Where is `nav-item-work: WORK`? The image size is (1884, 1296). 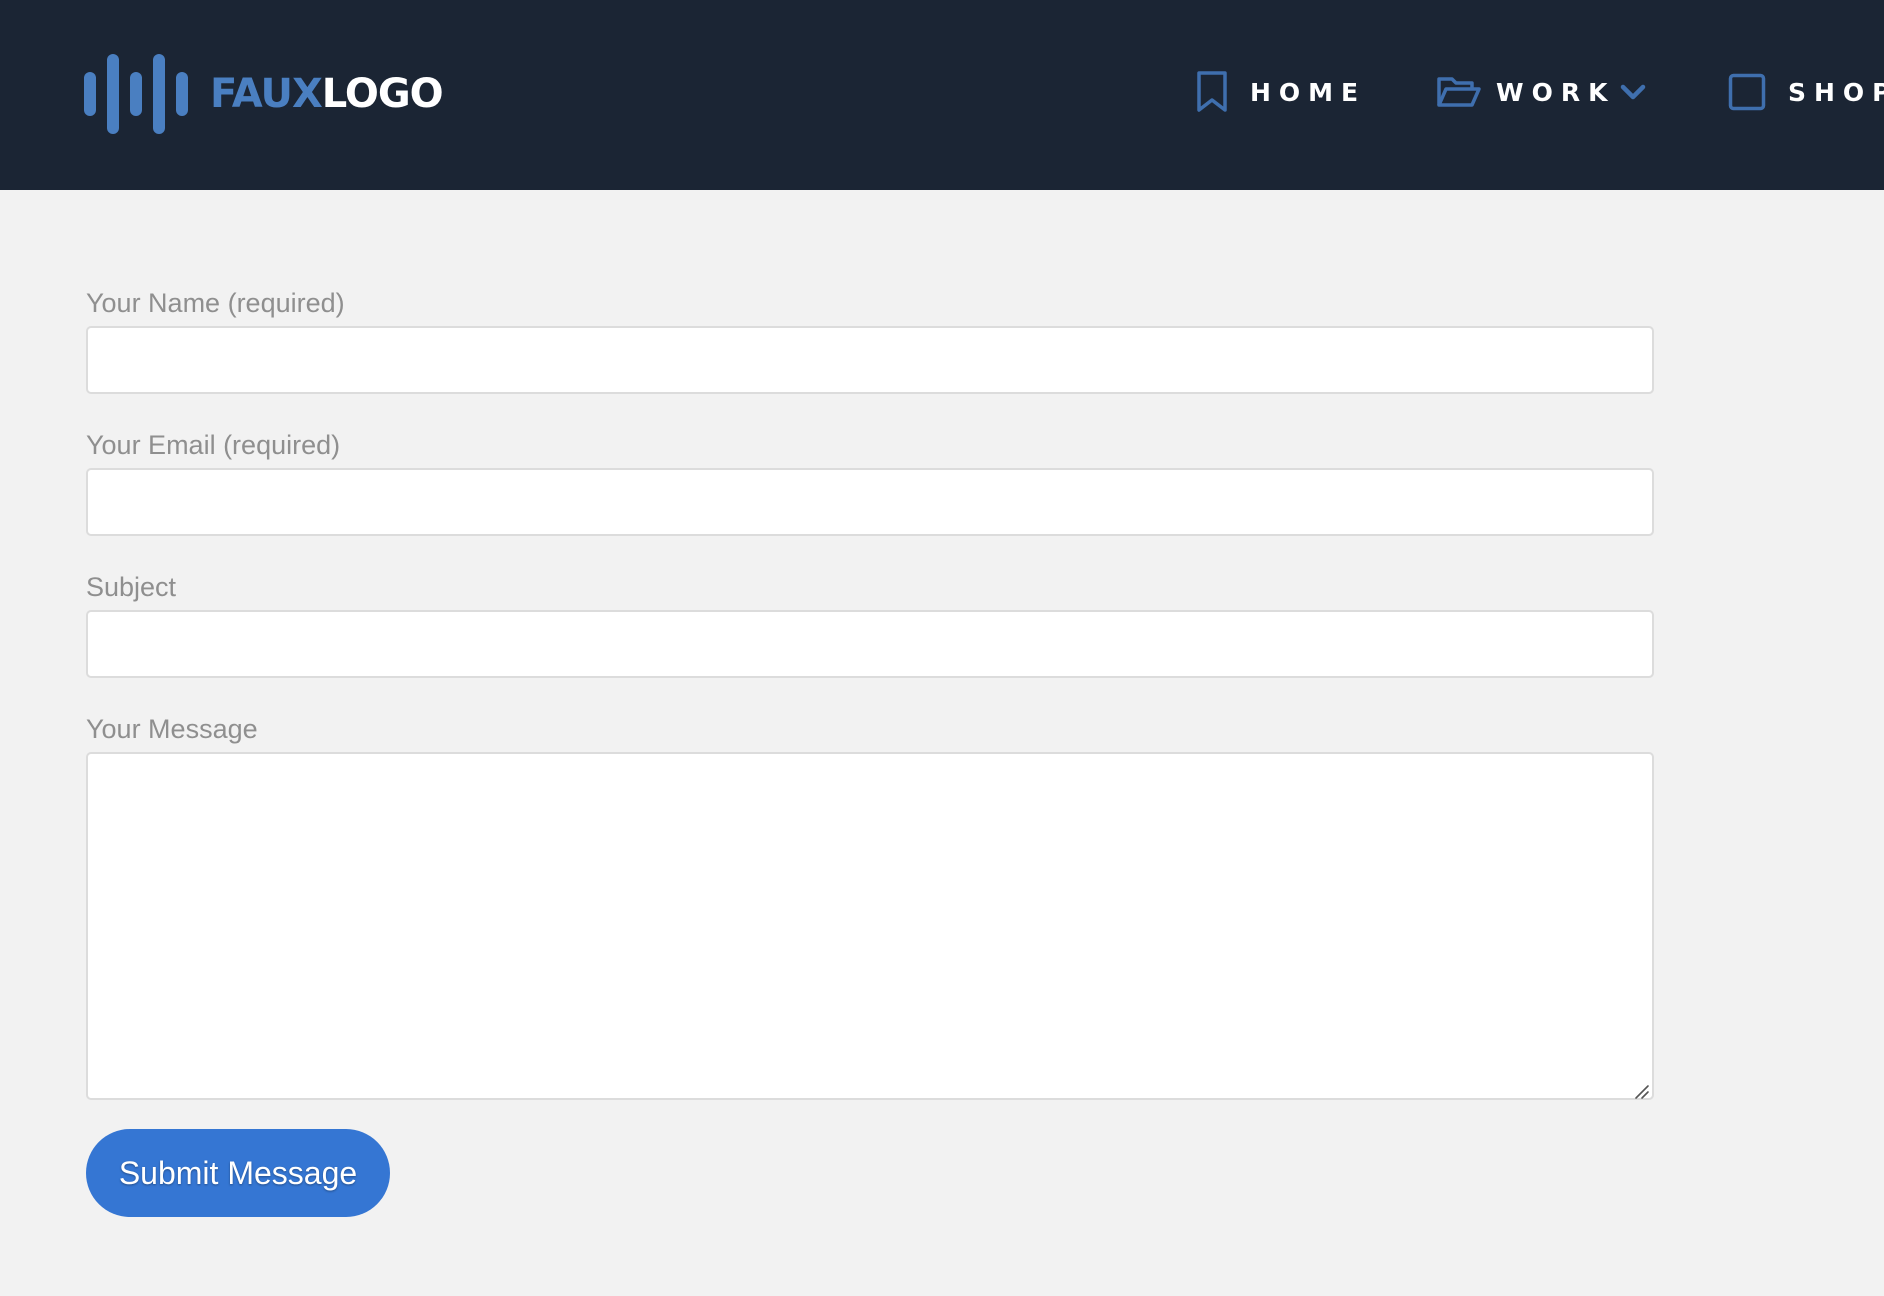 nav-item-work: WORK is located at coordinates (1541, 92).